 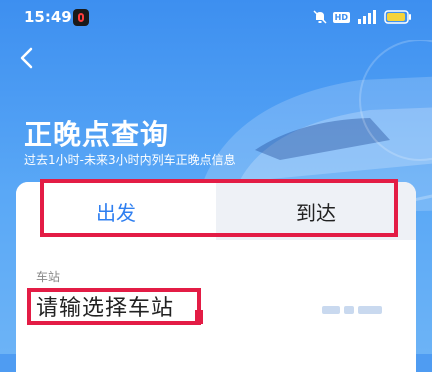 What do you see at coordinates (357, 310) in the screenshot?
I see `swap-button` at bounding box center [357, 310].